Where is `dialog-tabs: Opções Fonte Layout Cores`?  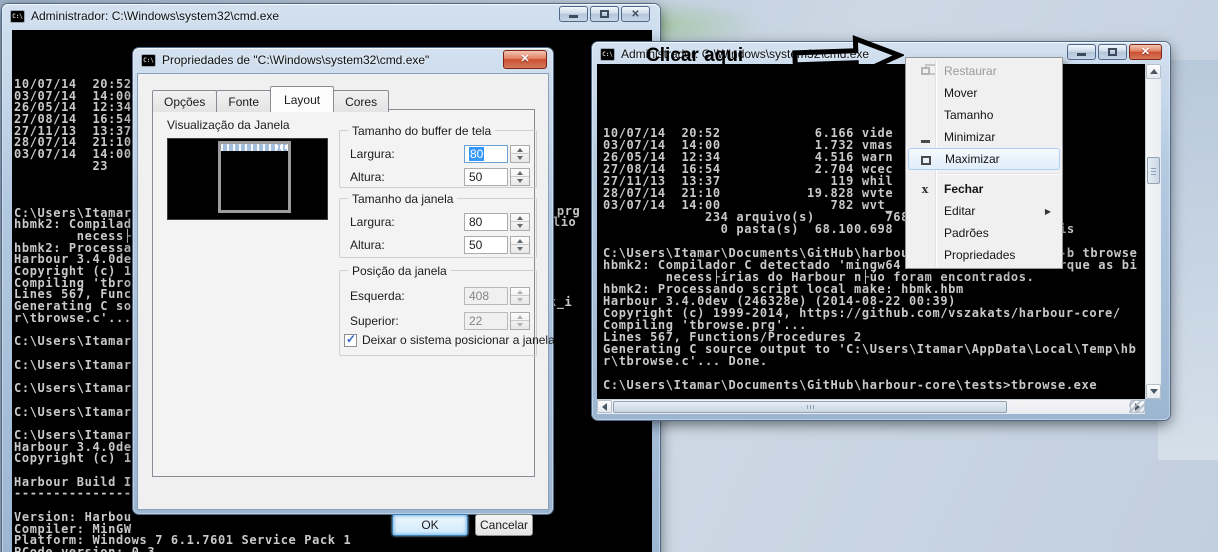
dialog-tabs: Opções Fonte Layout Cores is located at coordinates (271, 99).